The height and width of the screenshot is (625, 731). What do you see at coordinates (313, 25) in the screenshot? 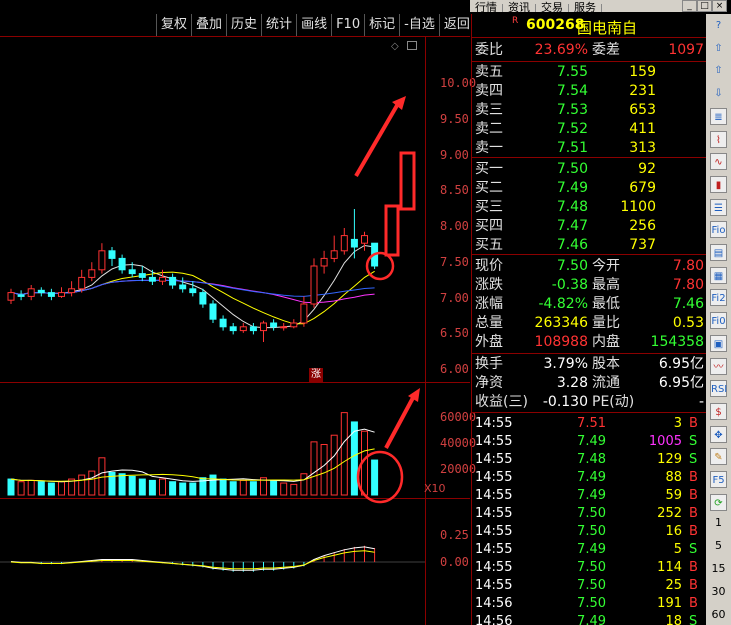
I see `toolbar-draw-button: 画线` at bounding box center [313, 25].